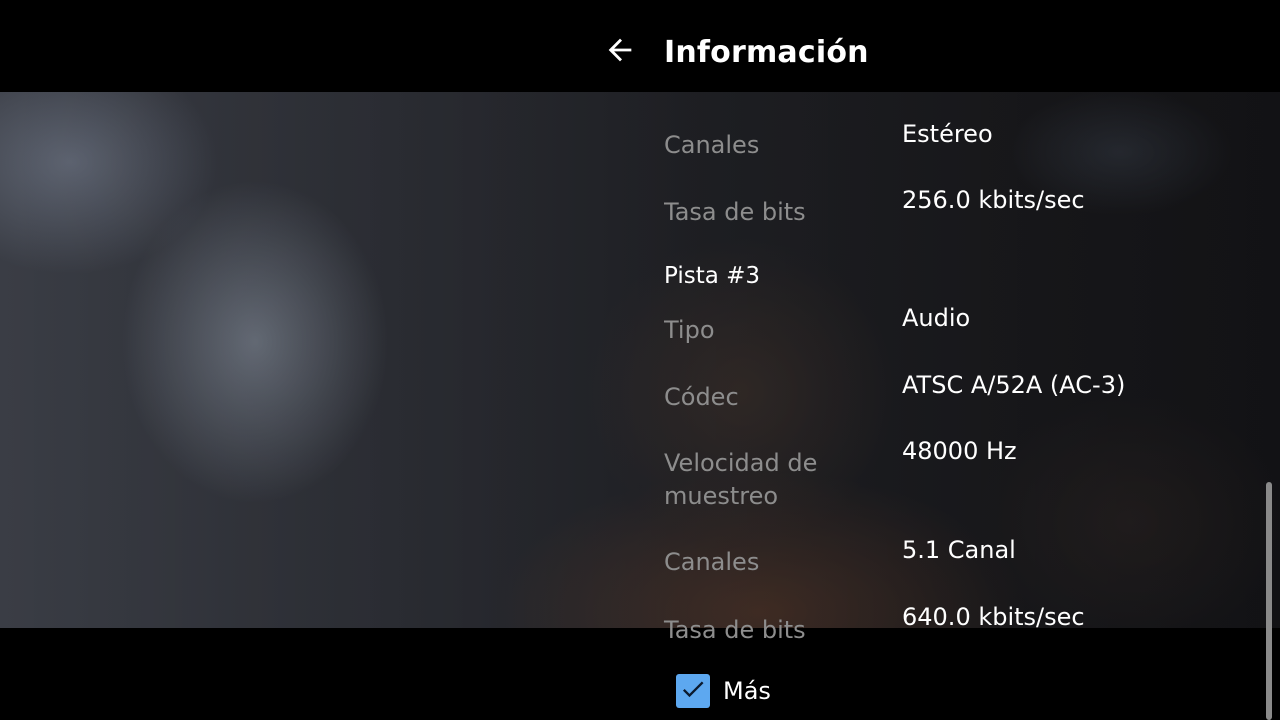  What do you see at coordinates (1014, 385) in the screenshot?
I see `info-value: ATSC A/52A (AC-3)` at bounding box center [1014, 385].